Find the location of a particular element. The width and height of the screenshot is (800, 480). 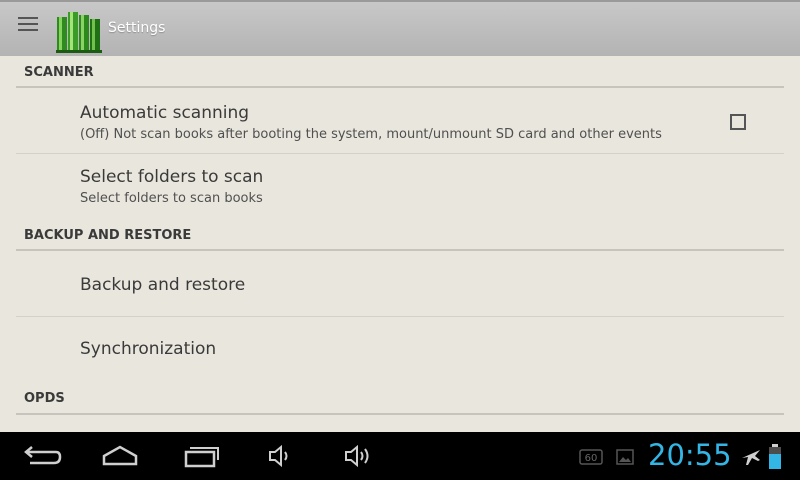

gallery-icon is located at coordinates (625, 457).